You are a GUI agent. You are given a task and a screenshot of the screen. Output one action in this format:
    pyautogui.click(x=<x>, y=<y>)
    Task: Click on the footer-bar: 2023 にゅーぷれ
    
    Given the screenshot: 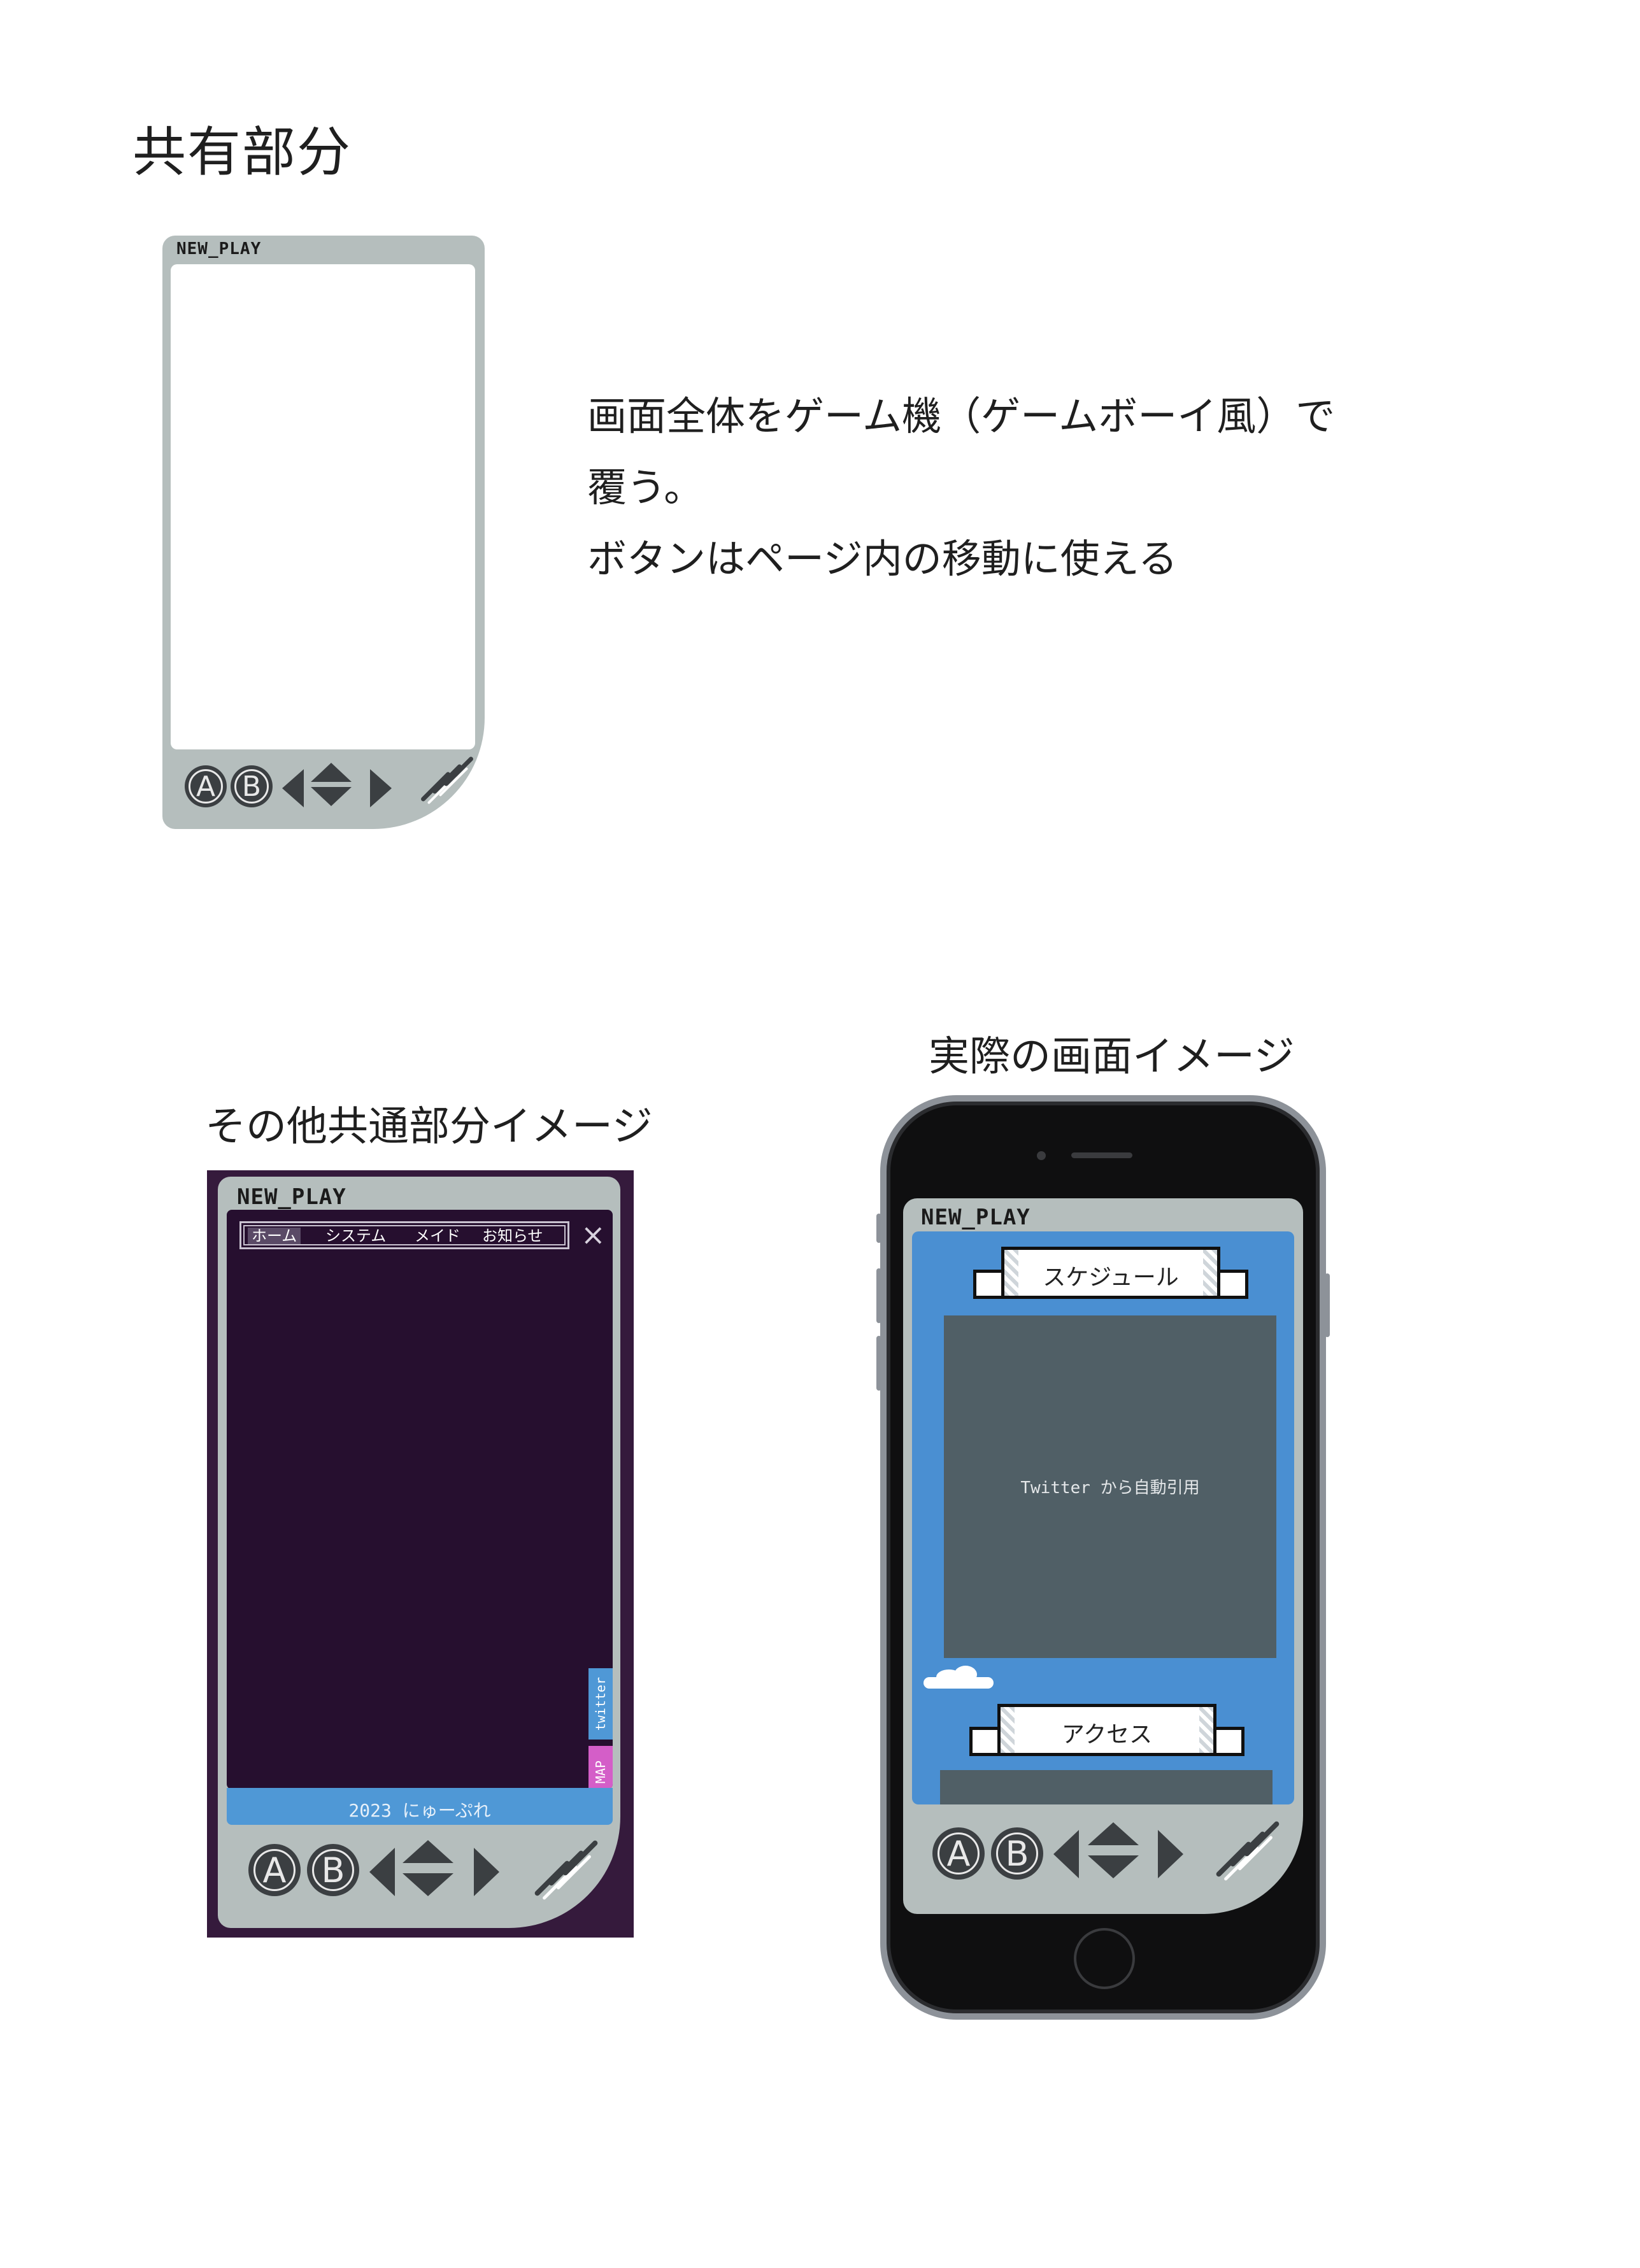 What is the action you would take?
    pyautogui.click(x=420, y=1807)
    